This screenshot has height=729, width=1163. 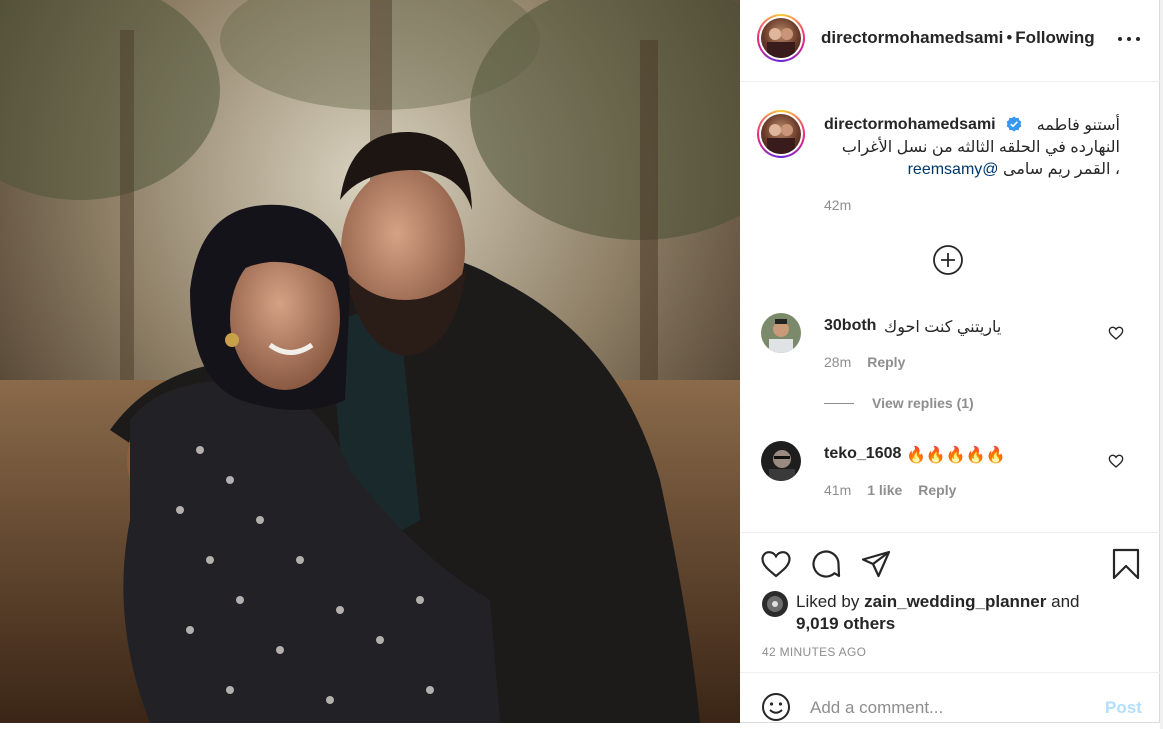 What do you see at coordinates (1054, 37) in the screenshot?
I see `following-button: Following` at bounding box center [1054, 37].